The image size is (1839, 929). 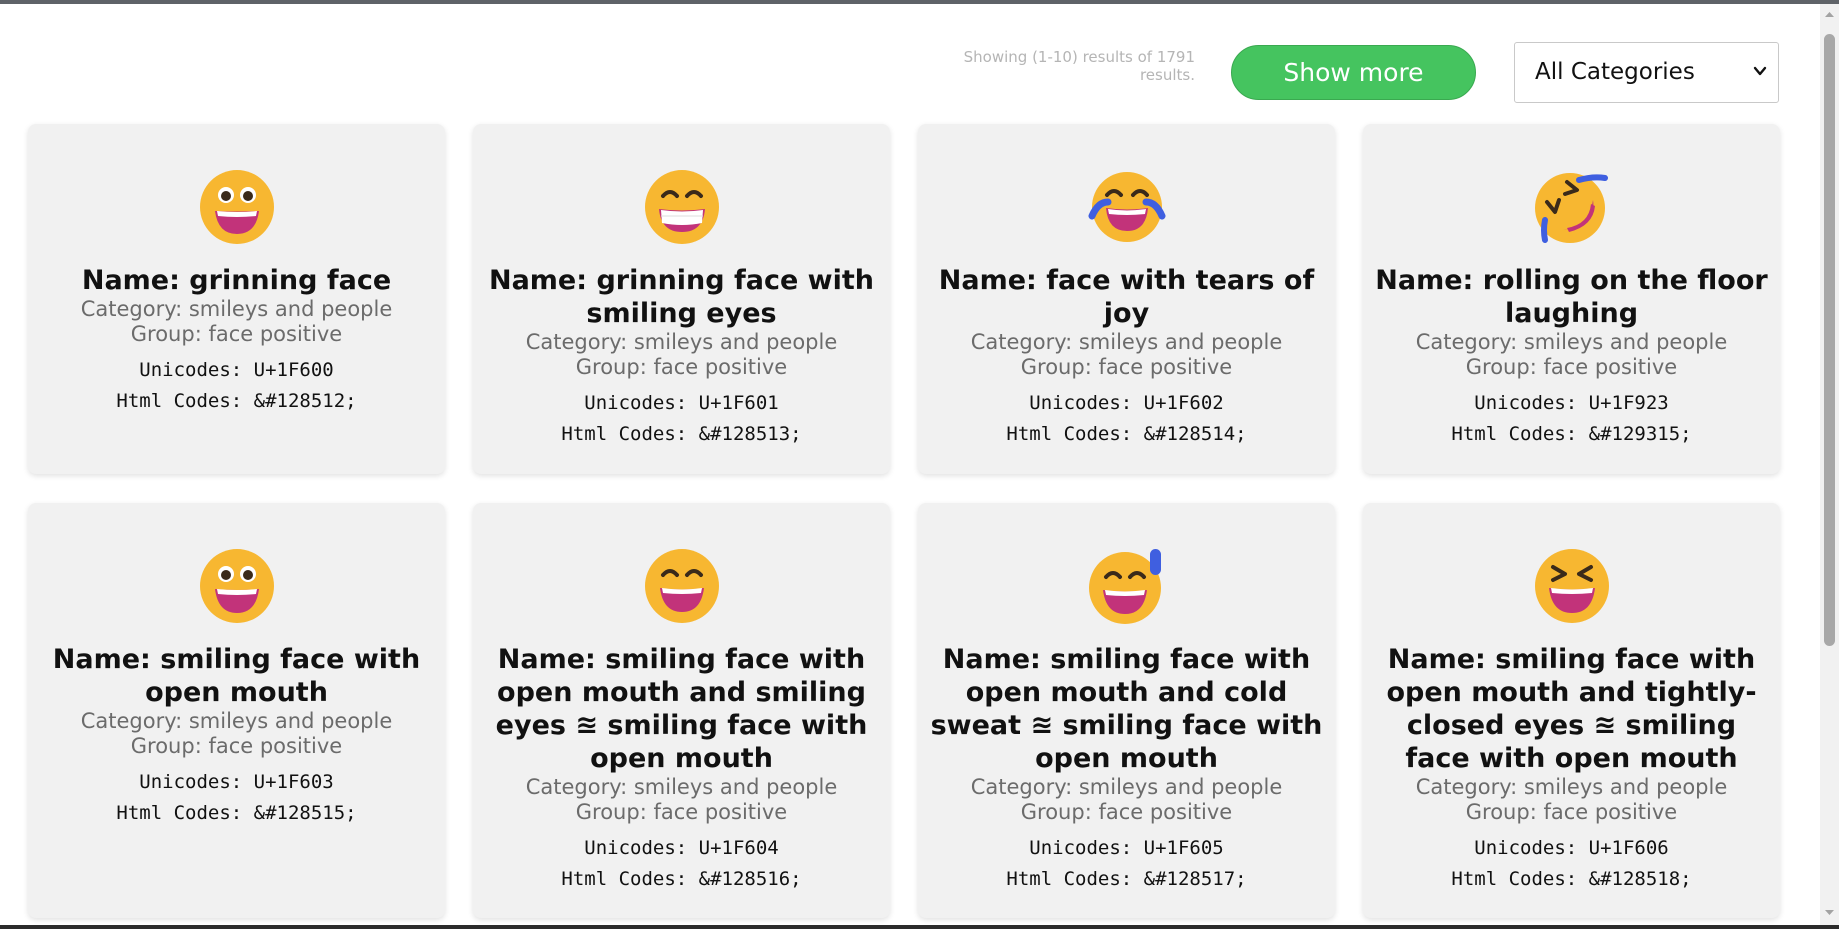 What do you see at coordinates (236, 207) in the screenshot?
I see `grinning-face-icon` at bounding box center [236, 207].